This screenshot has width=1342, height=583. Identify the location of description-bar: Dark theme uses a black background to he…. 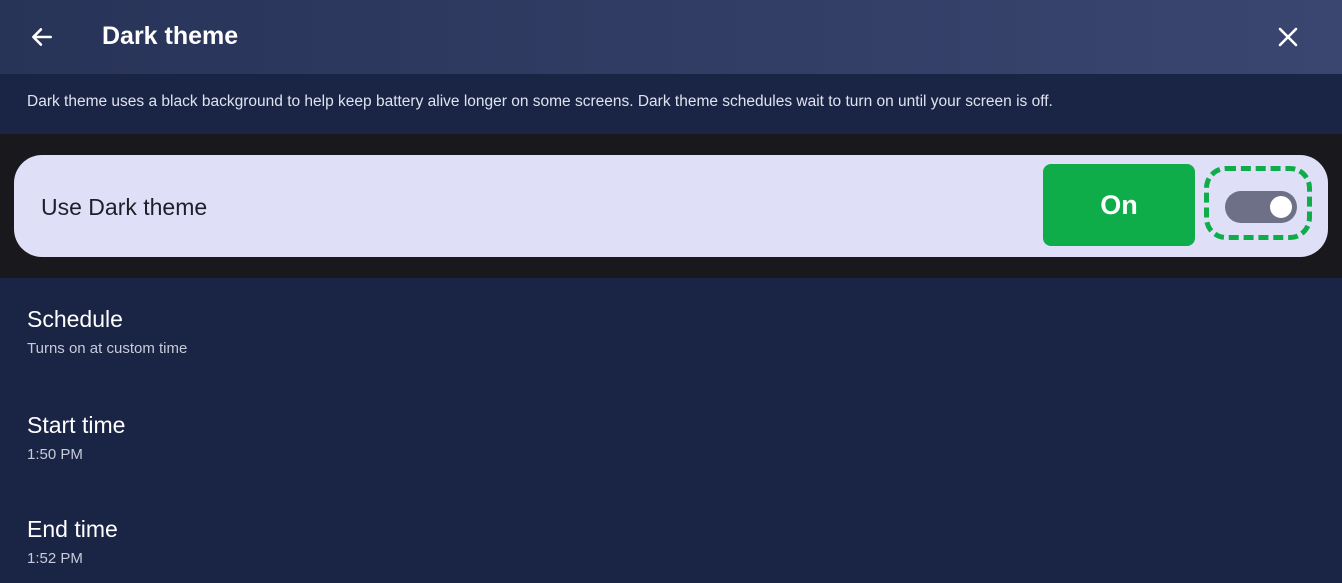
(671, 104).